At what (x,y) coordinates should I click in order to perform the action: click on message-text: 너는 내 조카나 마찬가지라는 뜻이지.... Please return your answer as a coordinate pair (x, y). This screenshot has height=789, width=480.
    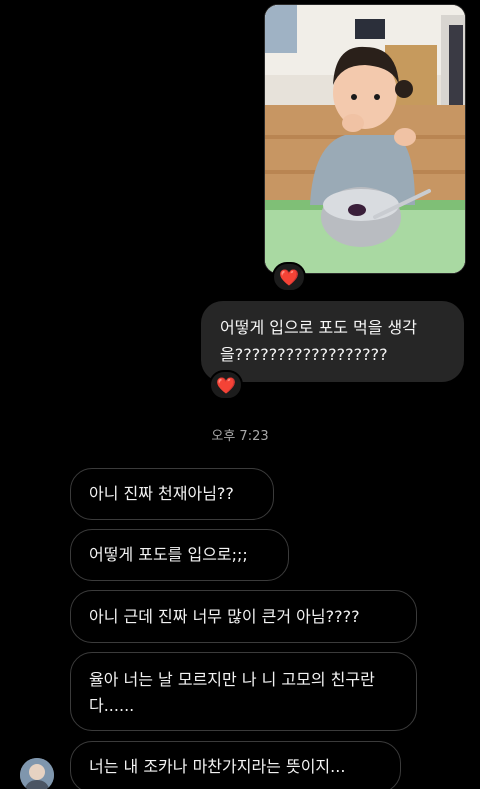
    Looking at the image, I should click on (217, 766).